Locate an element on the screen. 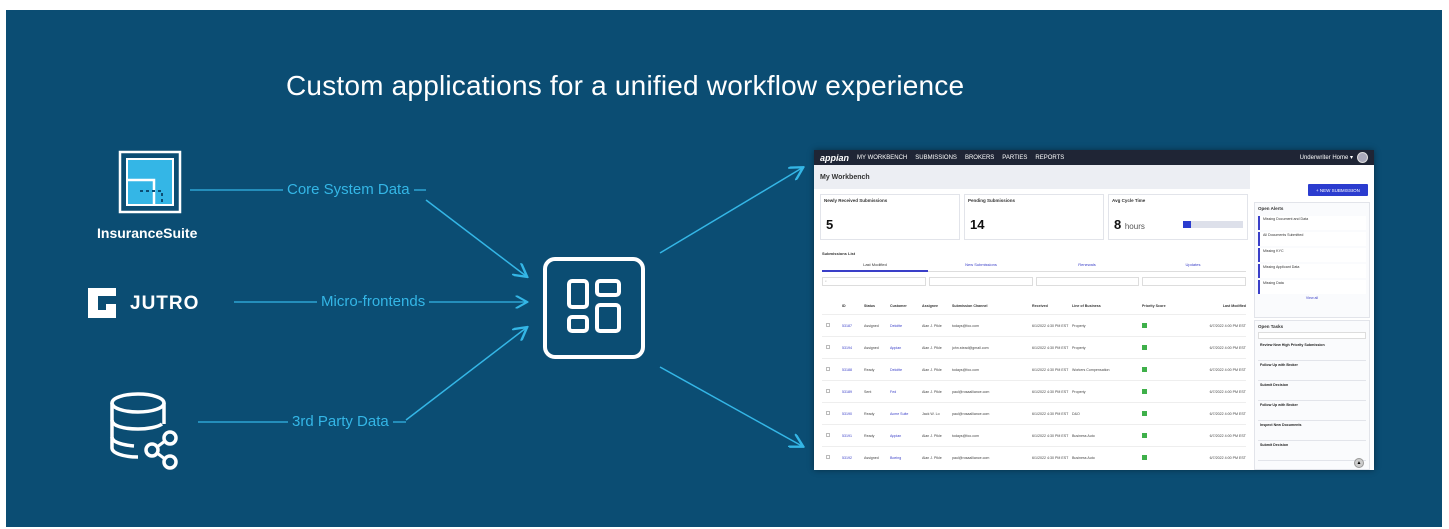  cell-customer: Boeing is located at coordinates (906, 458).